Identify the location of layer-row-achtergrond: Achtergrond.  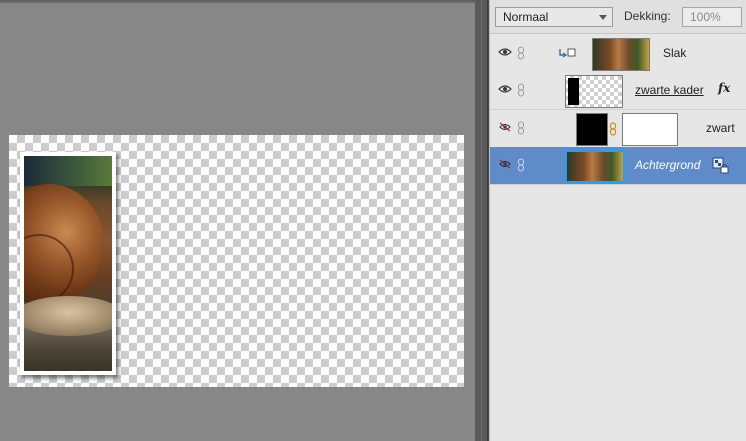
(618, 166).